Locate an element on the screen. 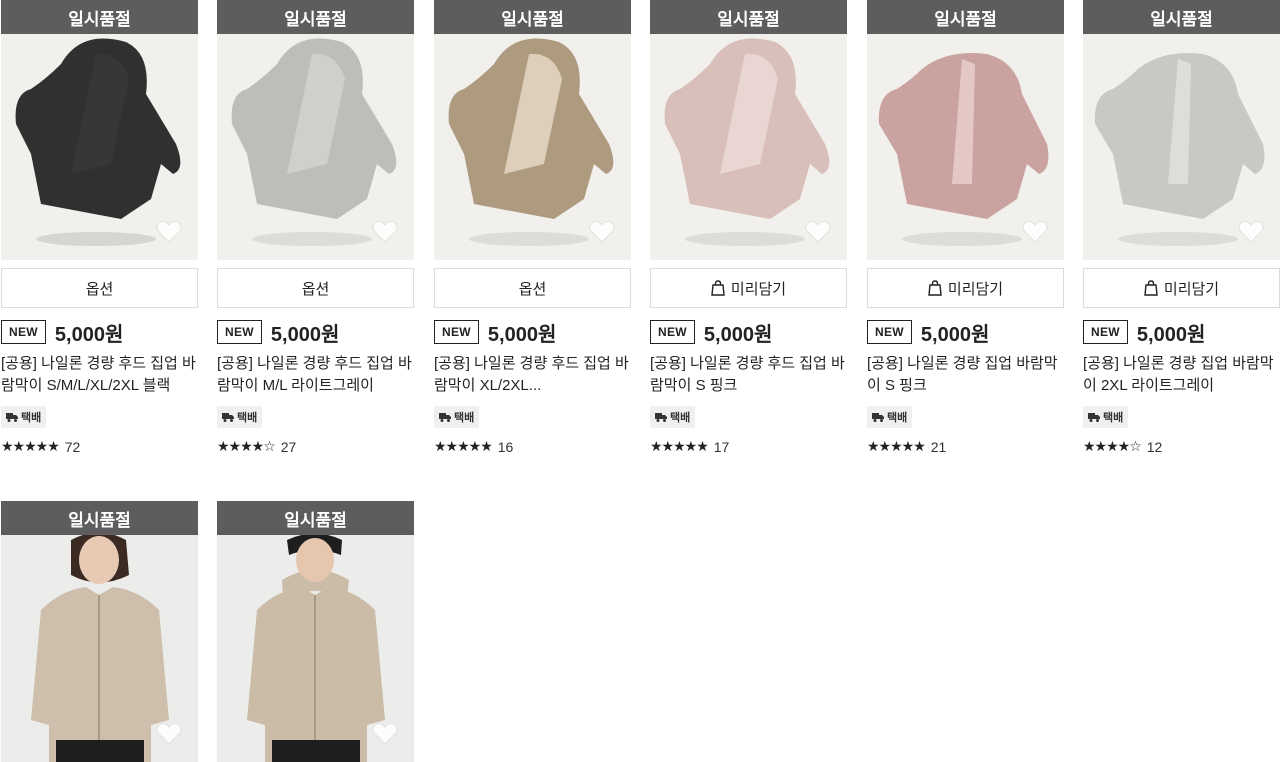 Image resolution: width=1281 pixels, height=762 pixels. product-title: [공용] 나일론 경량 후드 집업 바람막이 S/M/L/XL/2XL 블랙 is located at coordinates (99, 375).